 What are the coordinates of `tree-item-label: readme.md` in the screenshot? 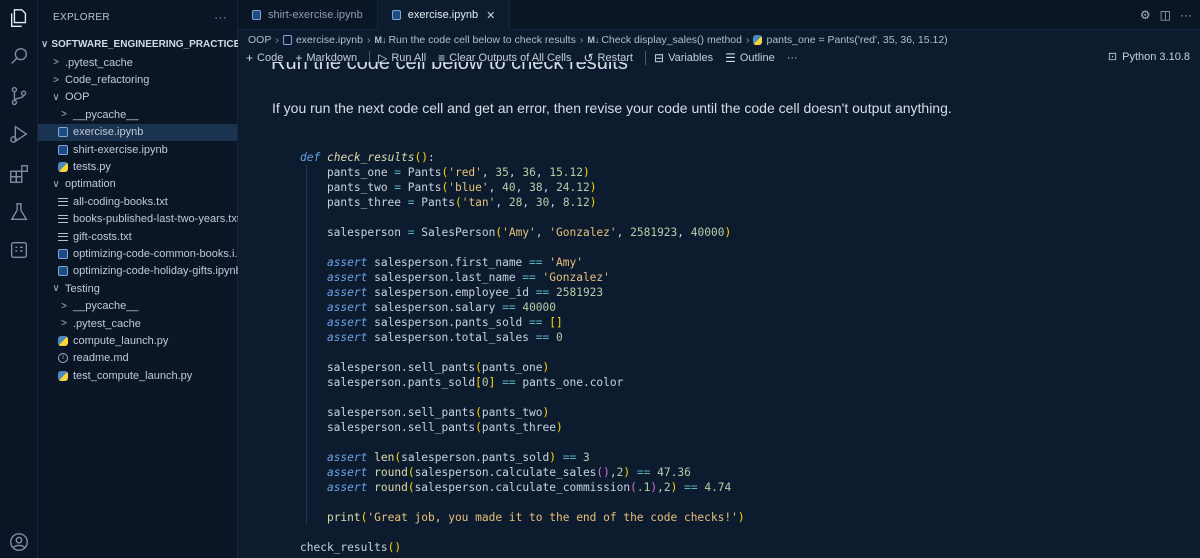 It's located at (101, 358).